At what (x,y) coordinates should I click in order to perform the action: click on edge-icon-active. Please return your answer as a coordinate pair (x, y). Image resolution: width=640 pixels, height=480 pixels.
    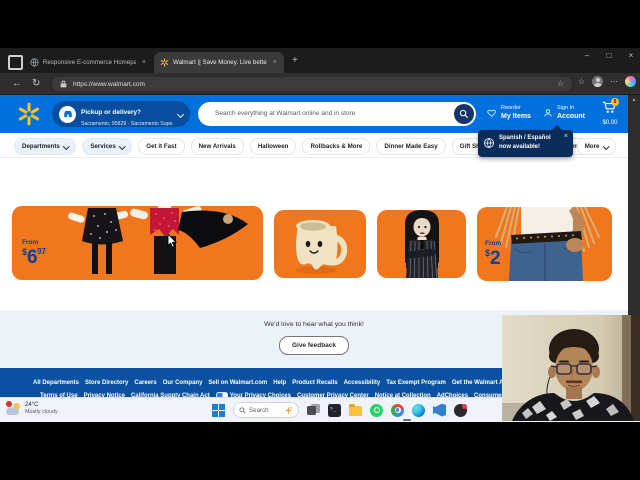
    Looking at the image, I should click on (418, 410).